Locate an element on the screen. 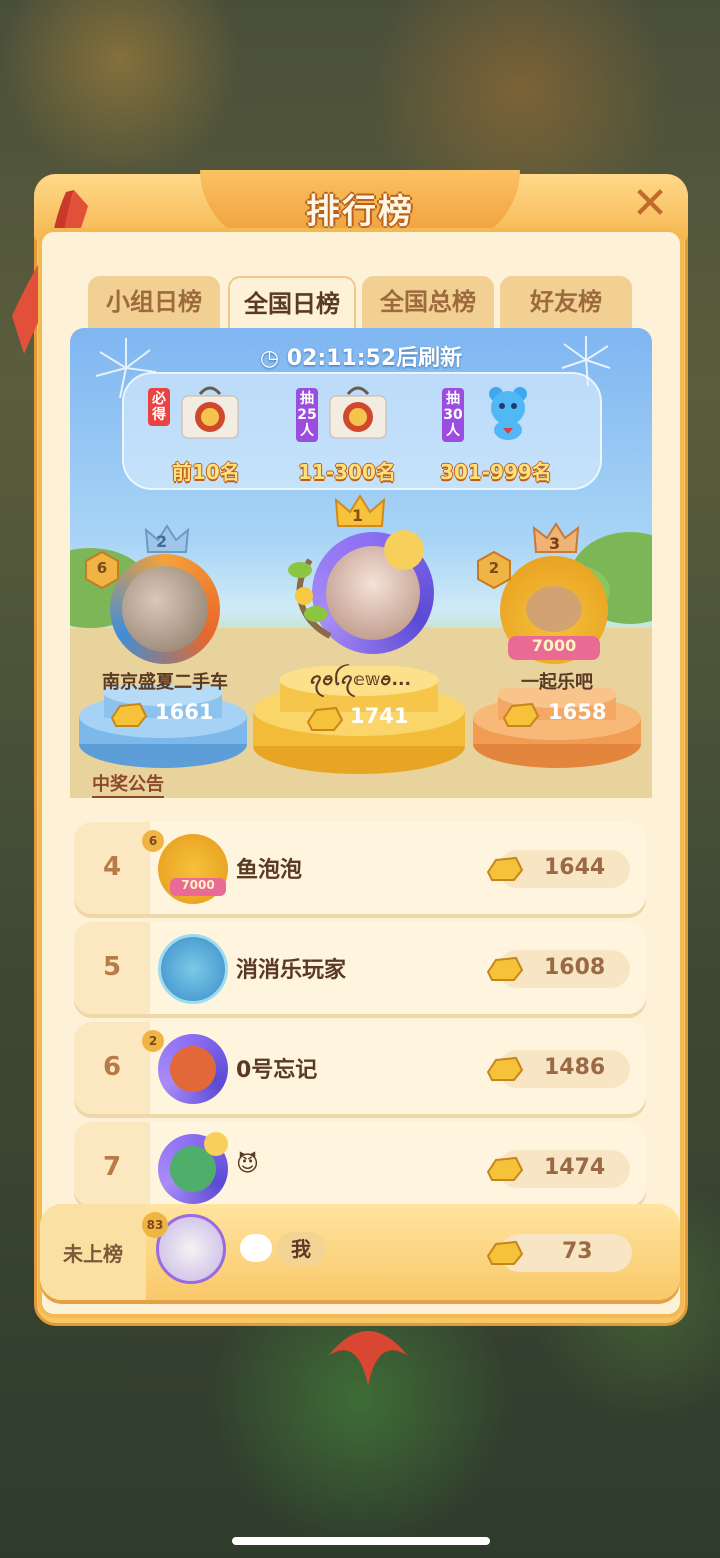  list-item: 5 消消乐玩家 1608 is located at coordinates (360, 968).